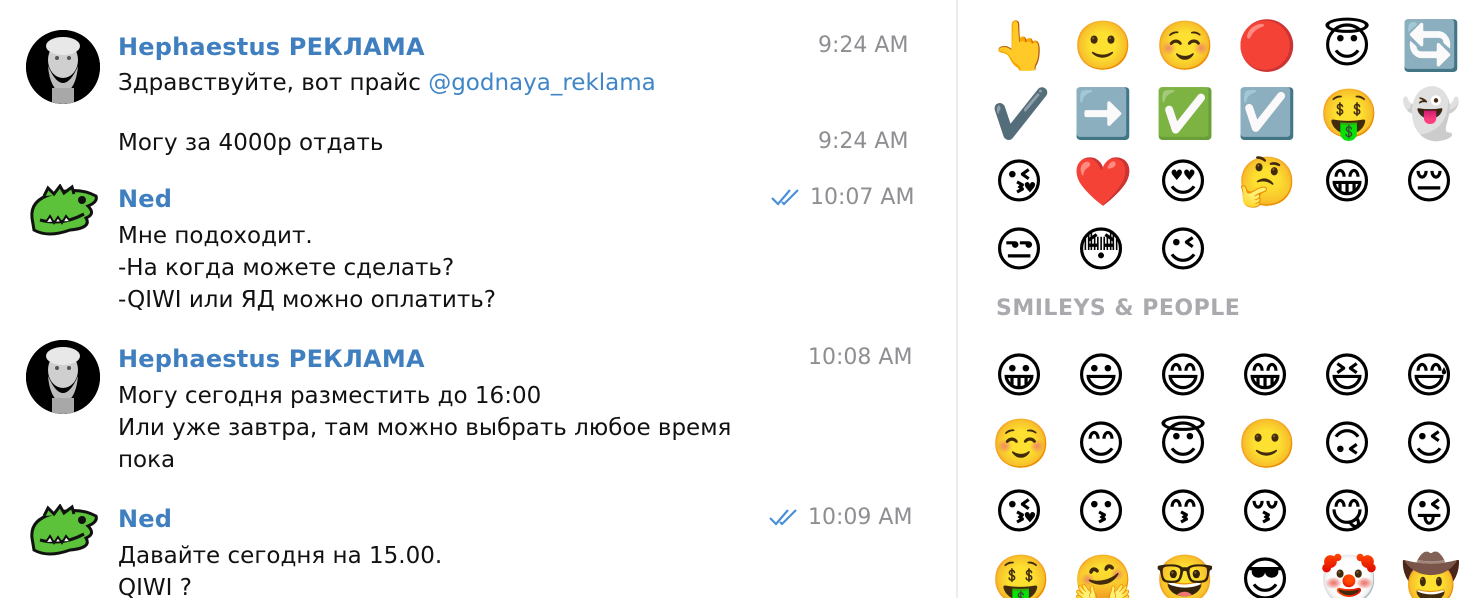 The image size is (1474, 598). What do you see at coordinates (280, 556) in the screenshot?
I see `message-line: Давайте сегодня на 15.00.` at bounding box center [280, 556].